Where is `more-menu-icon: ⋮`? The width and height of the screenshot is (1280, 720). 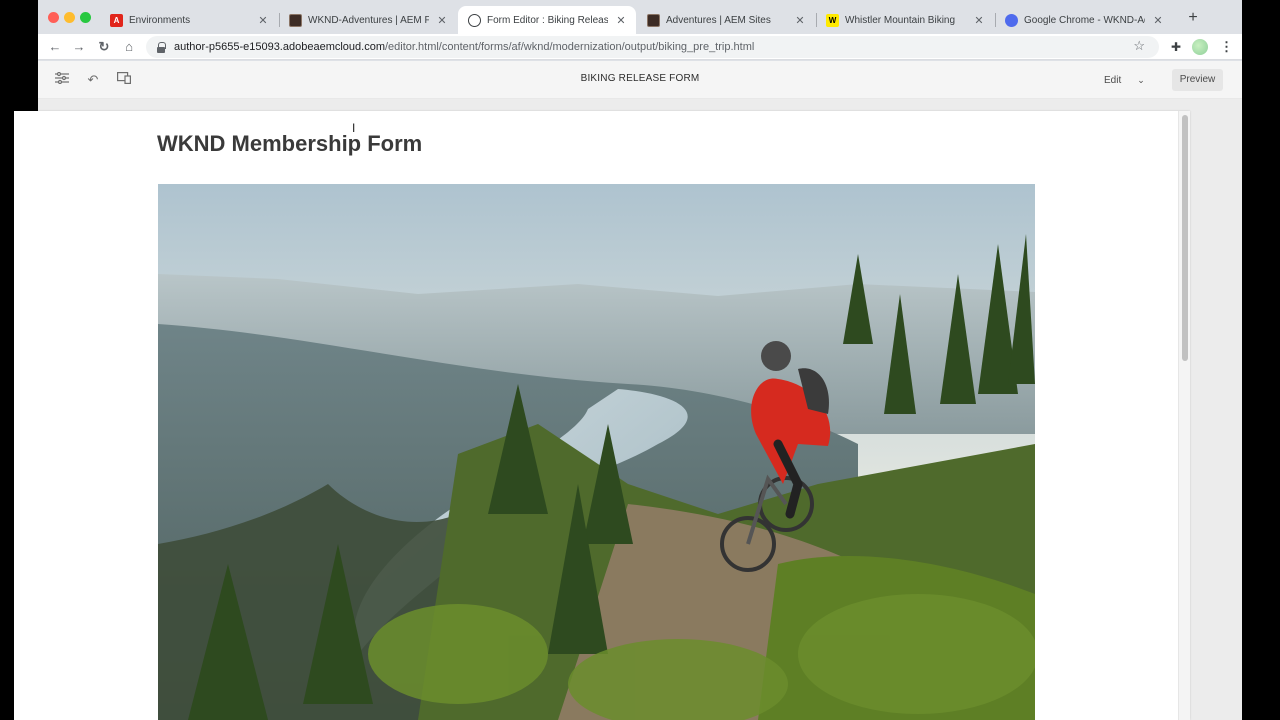
more-menu-icon: ⋮ is located at coordinates (1226, 47).